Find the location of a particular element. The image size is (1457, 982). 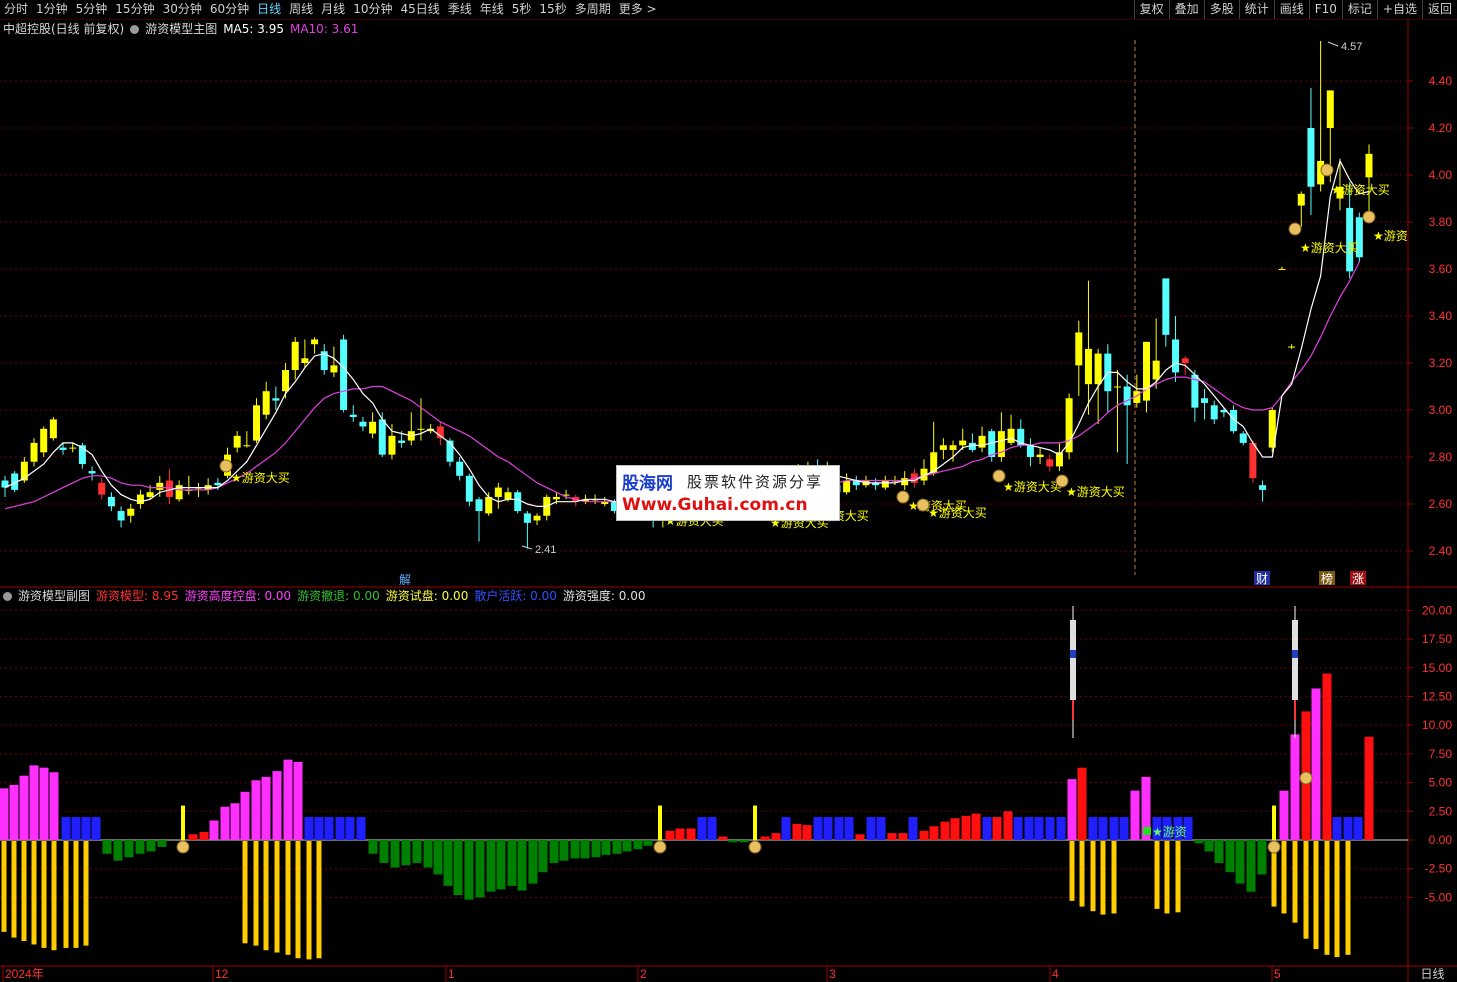

date-label: 3 is located at coordinates (832, 974).